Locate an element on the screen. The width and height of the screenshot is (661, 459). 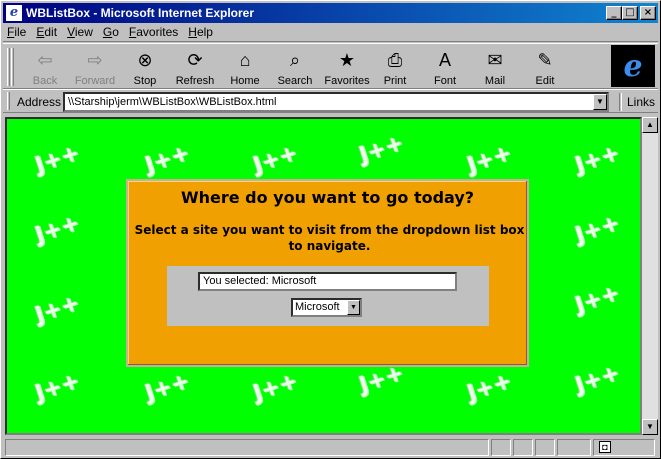
refresh-icon: ⟳ is located at coordinates (195, 60).